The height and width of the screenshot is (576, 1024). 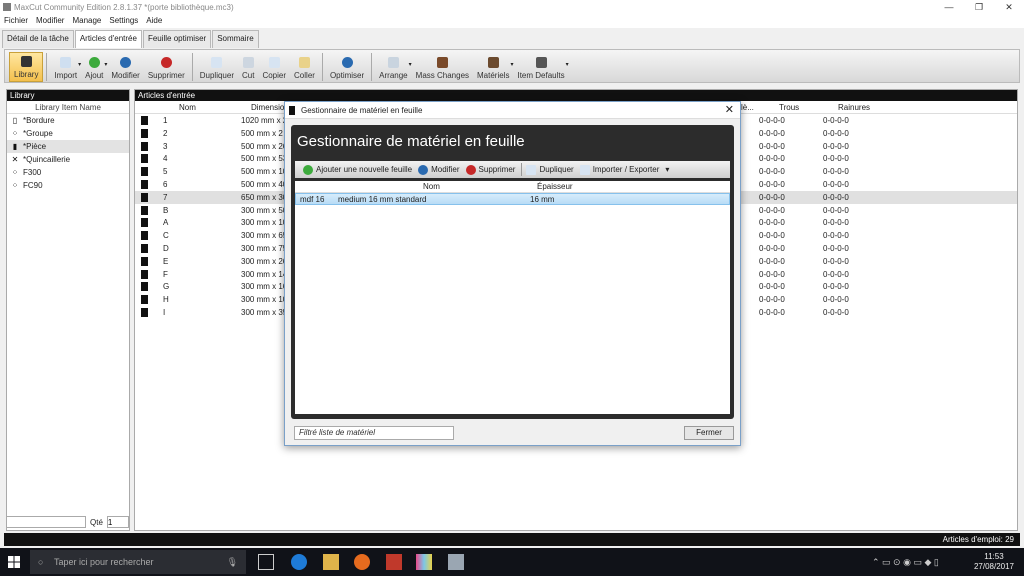 What do you see at coordinates (854, 107) in the screenshot?
I see `column-rainures: Rainures` at bounding box center [854, 107].